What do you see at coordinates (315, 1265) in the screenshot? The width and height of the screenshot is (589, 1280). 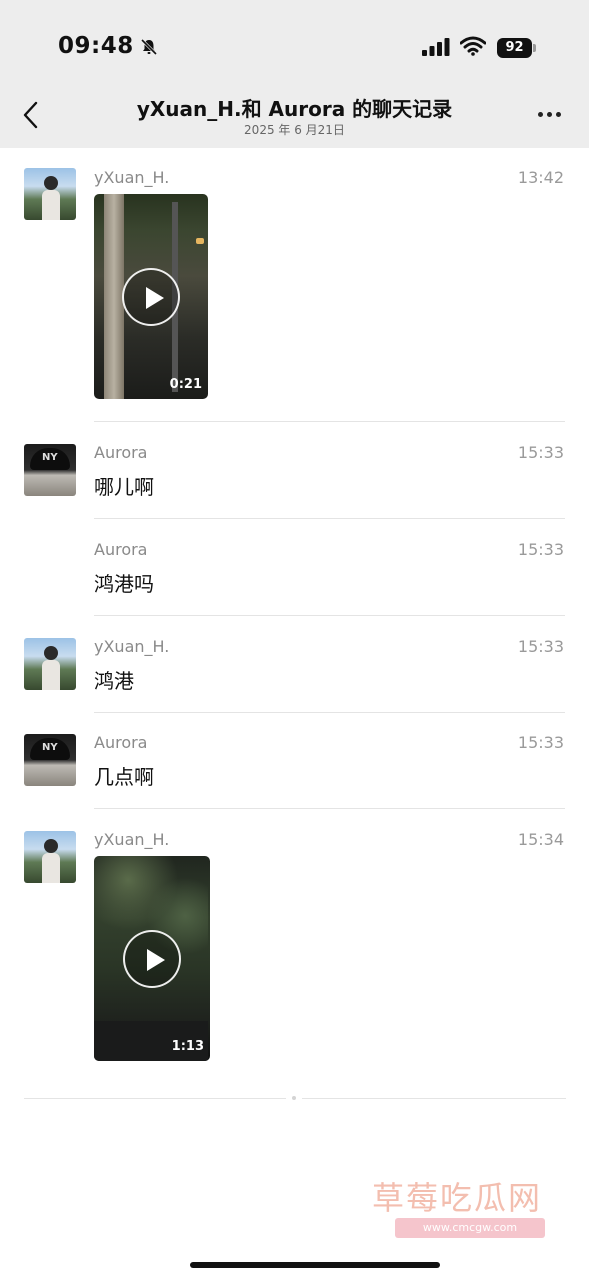 I see `home-indicator` at bounding box center [315, 1265].